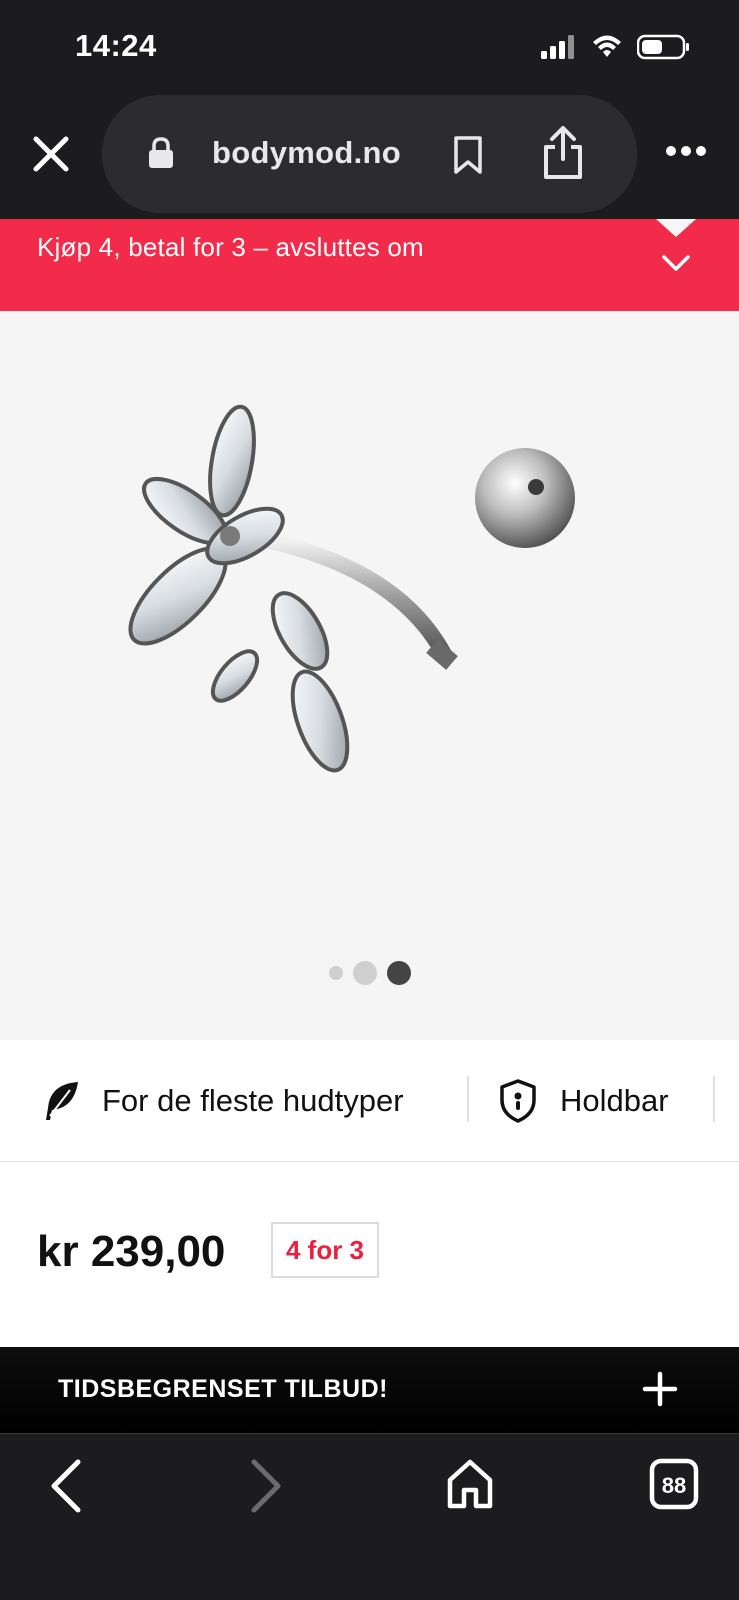 Image resolution: width=739 pixels, height=1600 pixels. What do you see at coordinates (351, 588) in the screenshot?
I see `product-image` at bounding box center [351, 588].